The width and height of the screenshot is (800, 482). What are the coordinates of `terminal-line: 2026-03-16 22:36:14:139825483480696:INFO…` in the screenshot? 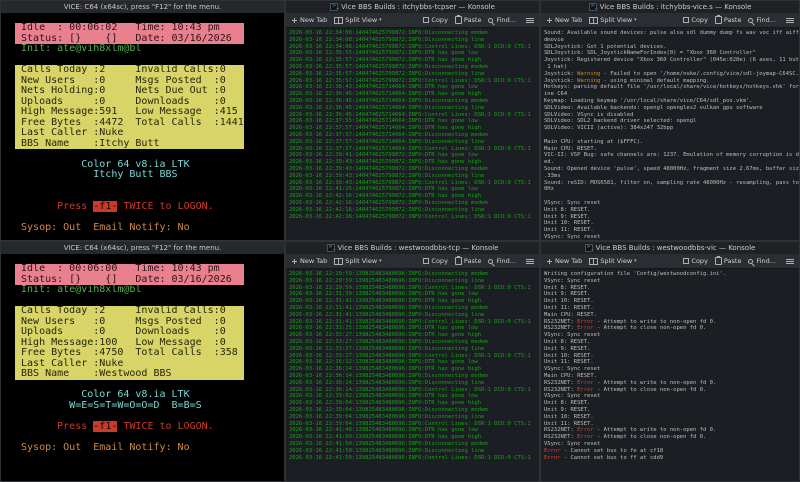 It's located at (388, 375).